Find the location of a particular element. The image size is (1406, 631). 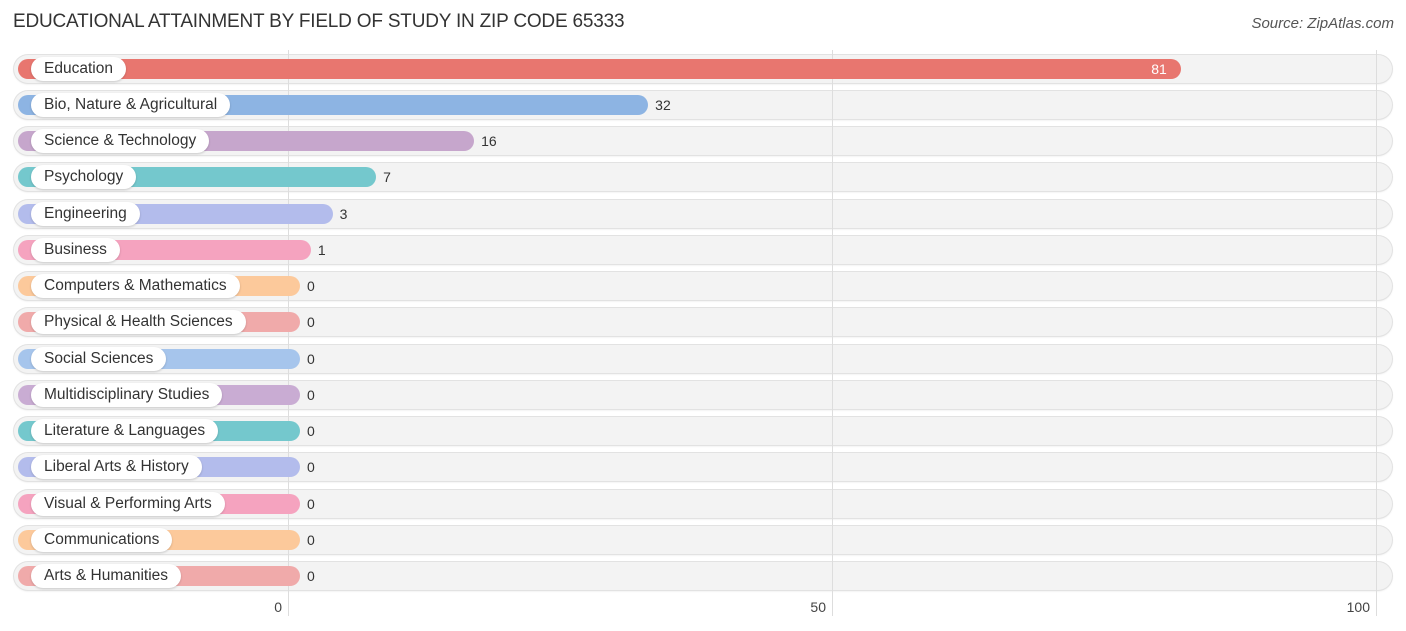

x-tick-label: 100 is located at coordinates (1358, 607).